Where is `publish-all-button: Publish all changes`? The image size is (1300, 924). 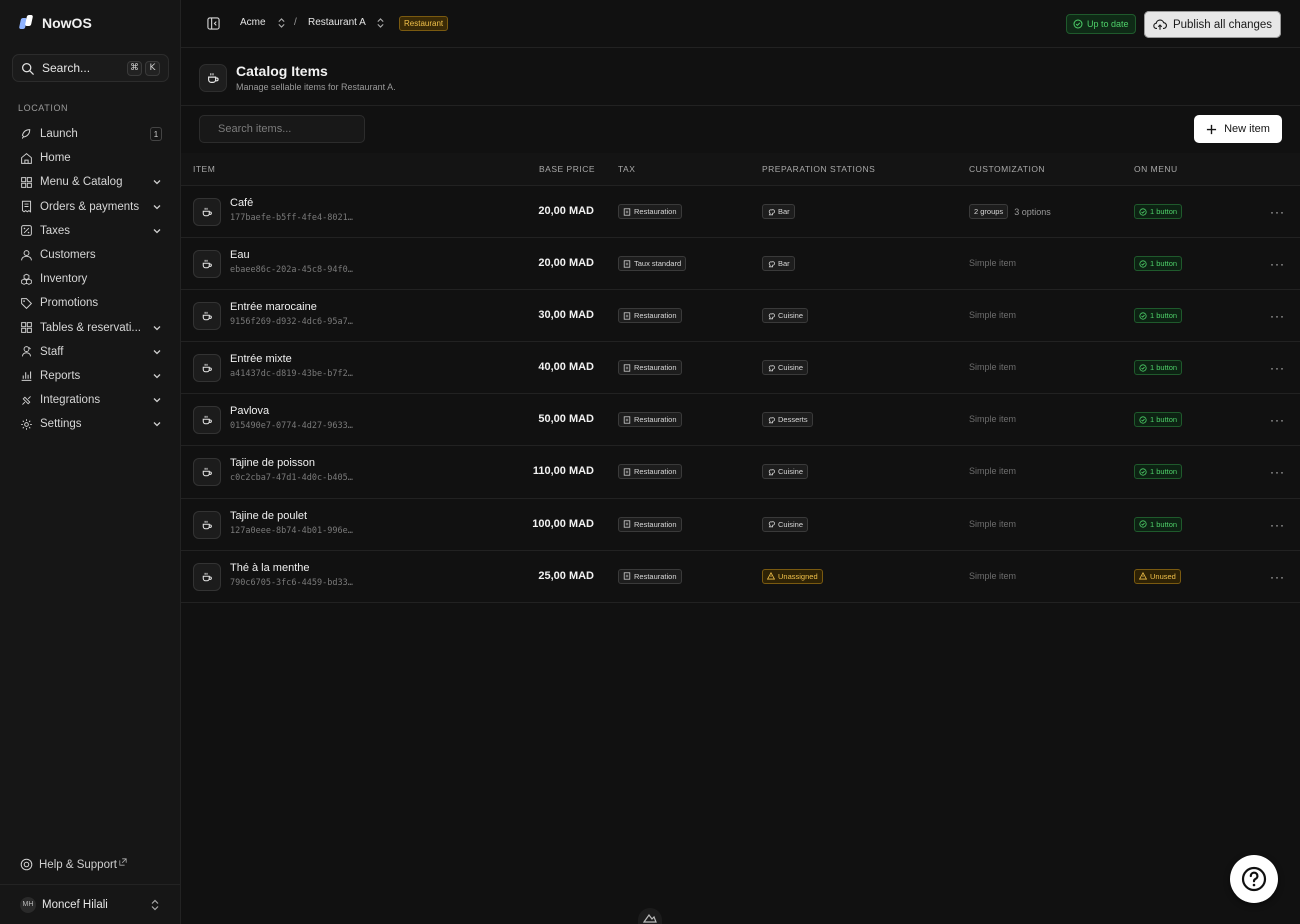
publish-all-button: Publish all changes is located at coordinates (1212, 24).